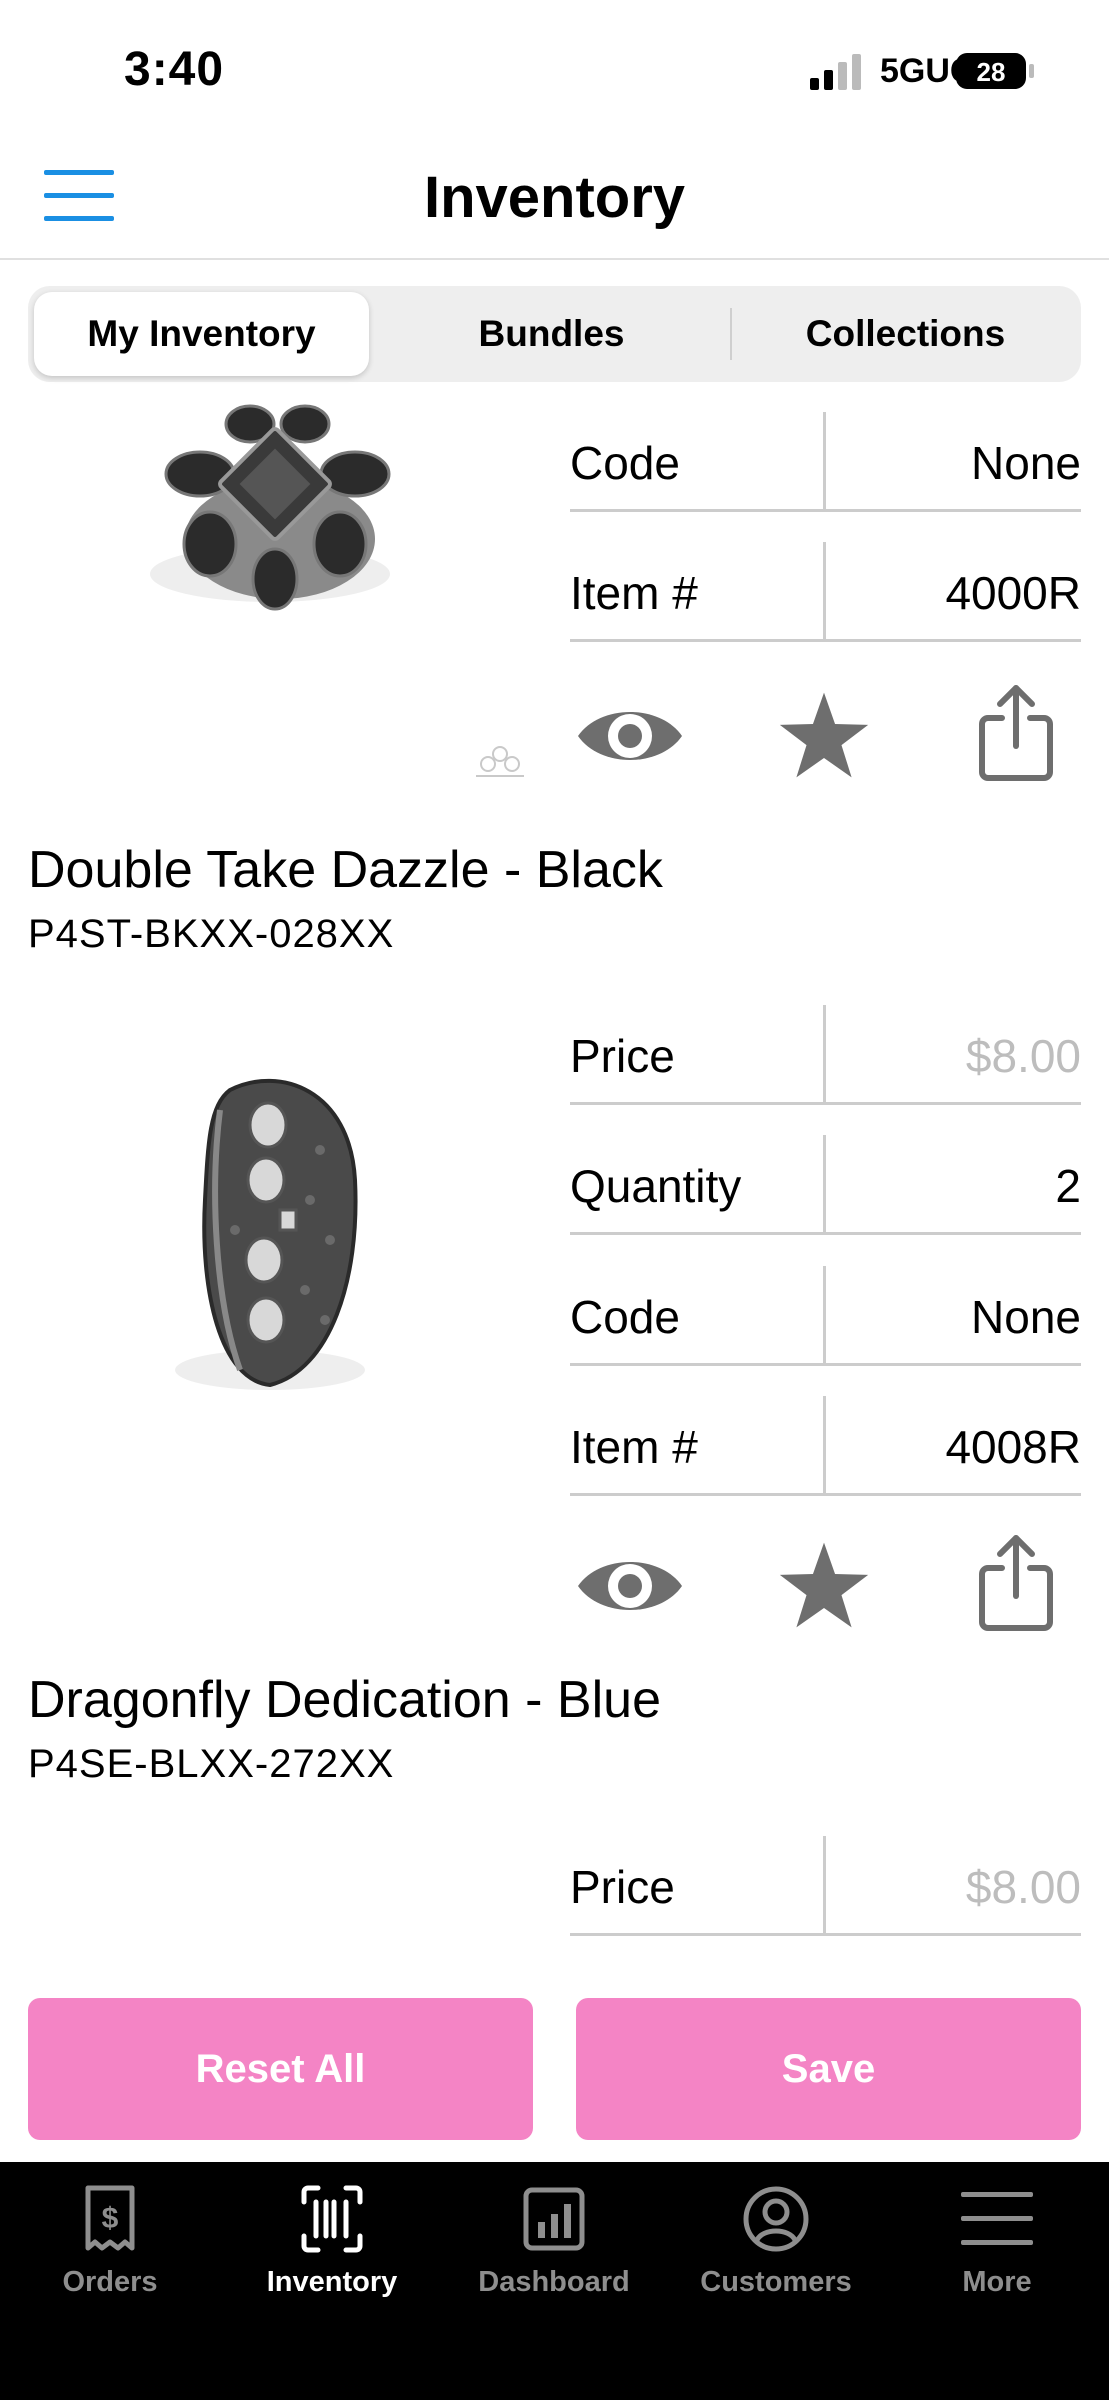 The image size is (1109, 2400). Describe the element at coordinates (997, 2218) in the screenshot. I see `more-lines-icon` at that location.